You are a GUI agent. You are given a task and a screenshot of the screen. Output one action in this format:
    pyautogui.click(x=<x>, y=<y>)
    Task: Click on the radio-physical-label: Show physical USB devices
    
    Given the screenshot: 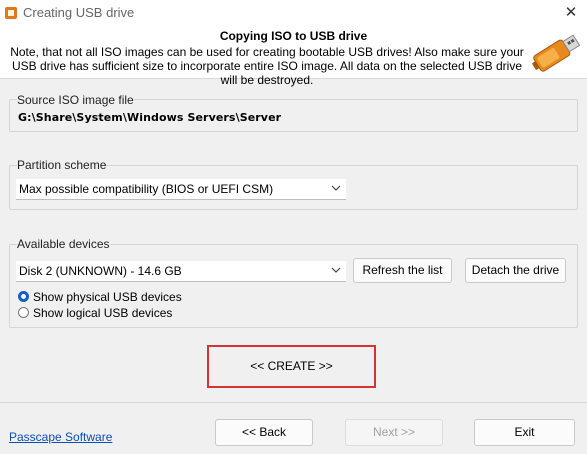 What is the action you would take?
    pyautogui.click(x=107, y=297)
    